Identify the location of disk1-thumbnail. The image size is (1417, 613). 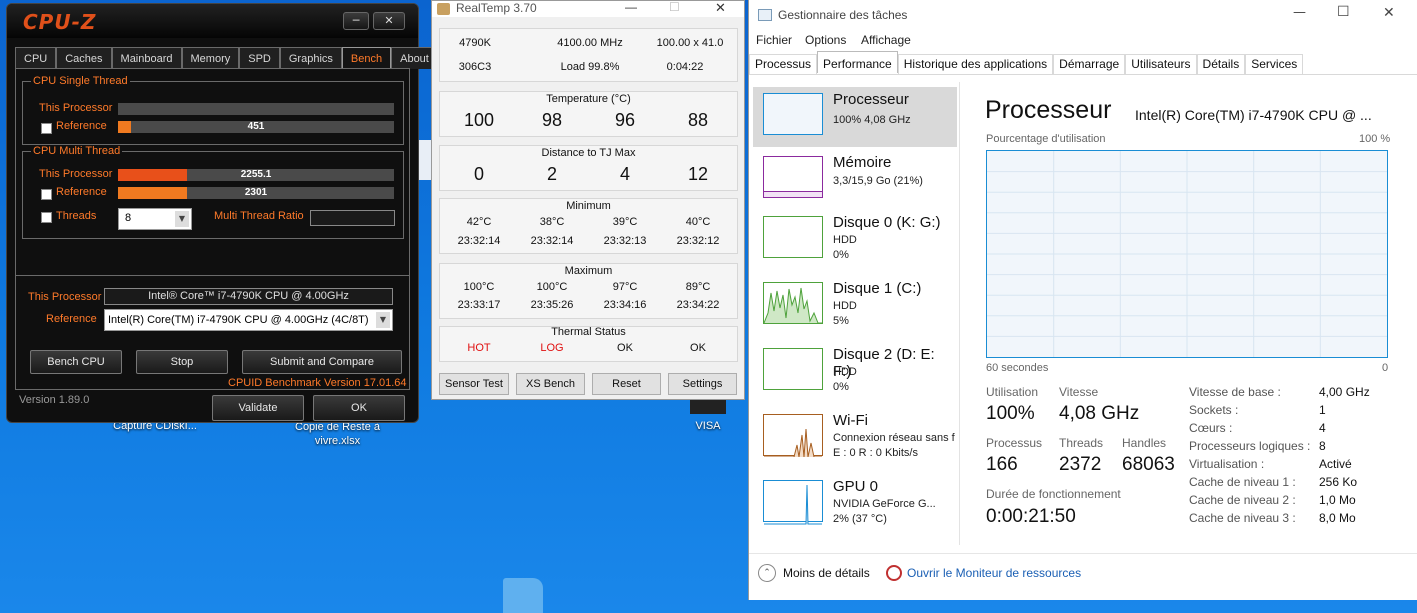
(793, 303).